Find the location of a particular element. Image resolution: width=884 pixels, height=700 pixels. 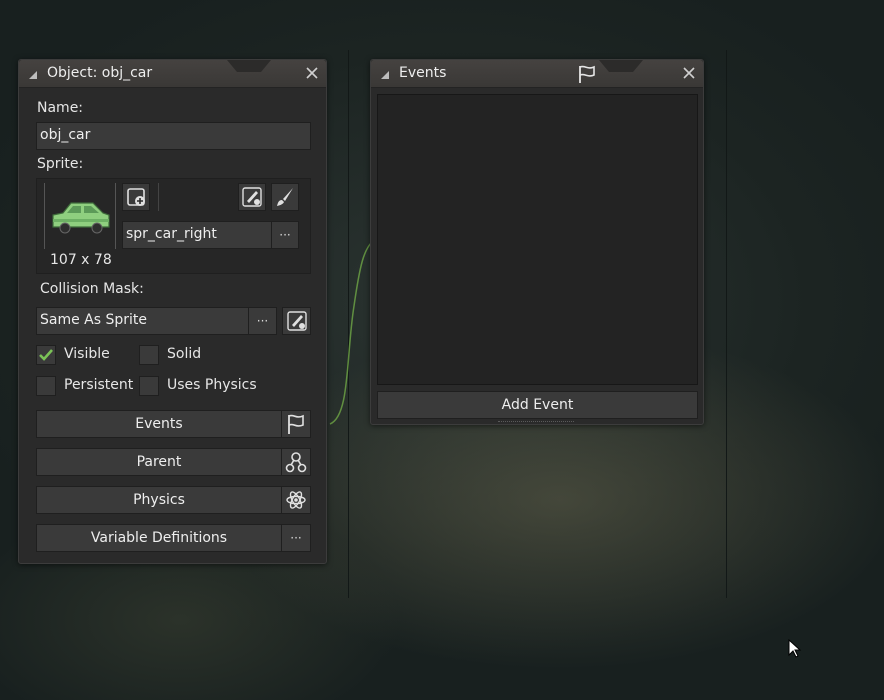

edit-image-button is located at coordinates (285, 197).